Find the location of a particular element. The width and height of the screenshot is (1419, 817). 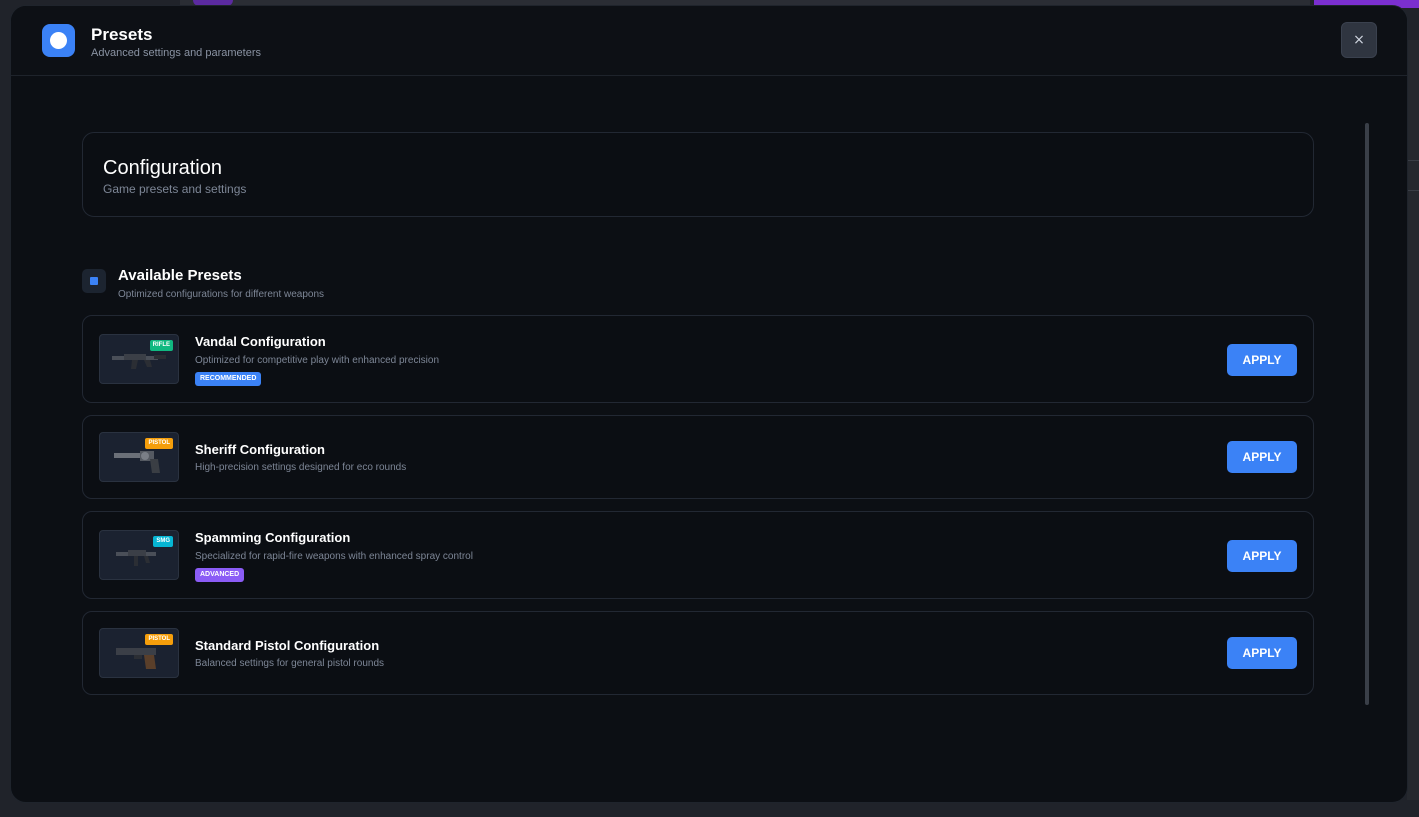

preset-name: Standard Pistol Configuration is located at coordinates (287, 645).